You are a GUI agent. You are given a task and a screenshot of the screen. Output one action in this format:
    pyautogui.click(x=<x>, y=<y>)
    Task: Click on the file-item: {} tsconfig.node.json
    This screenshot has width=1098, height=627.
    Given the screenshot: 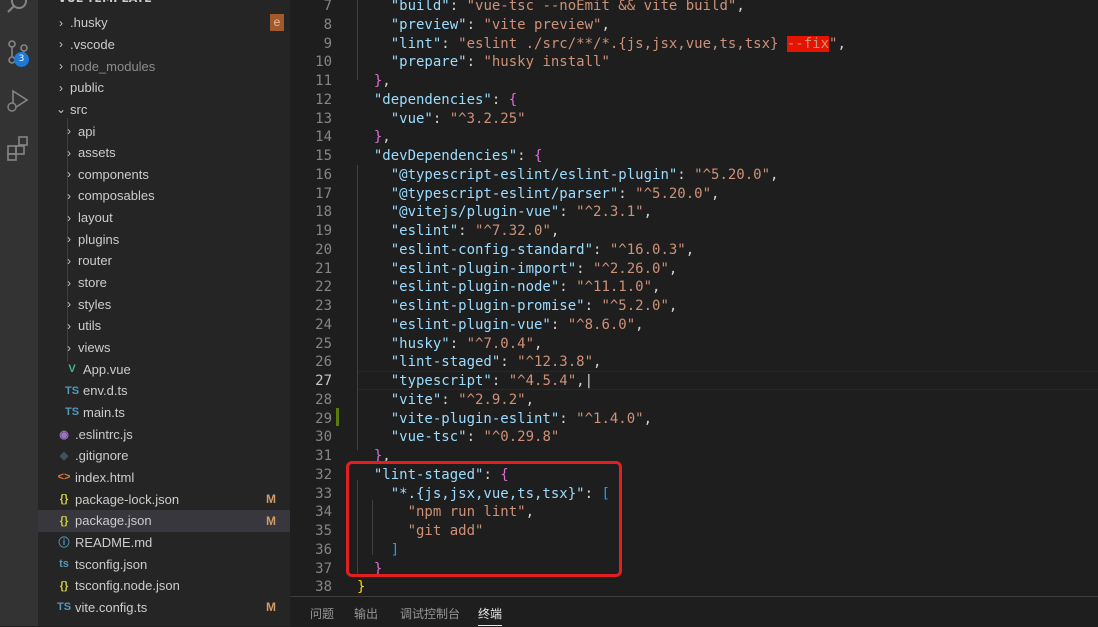 What is the action you would take?
    pyautogui.click(x=164, y=586)
    